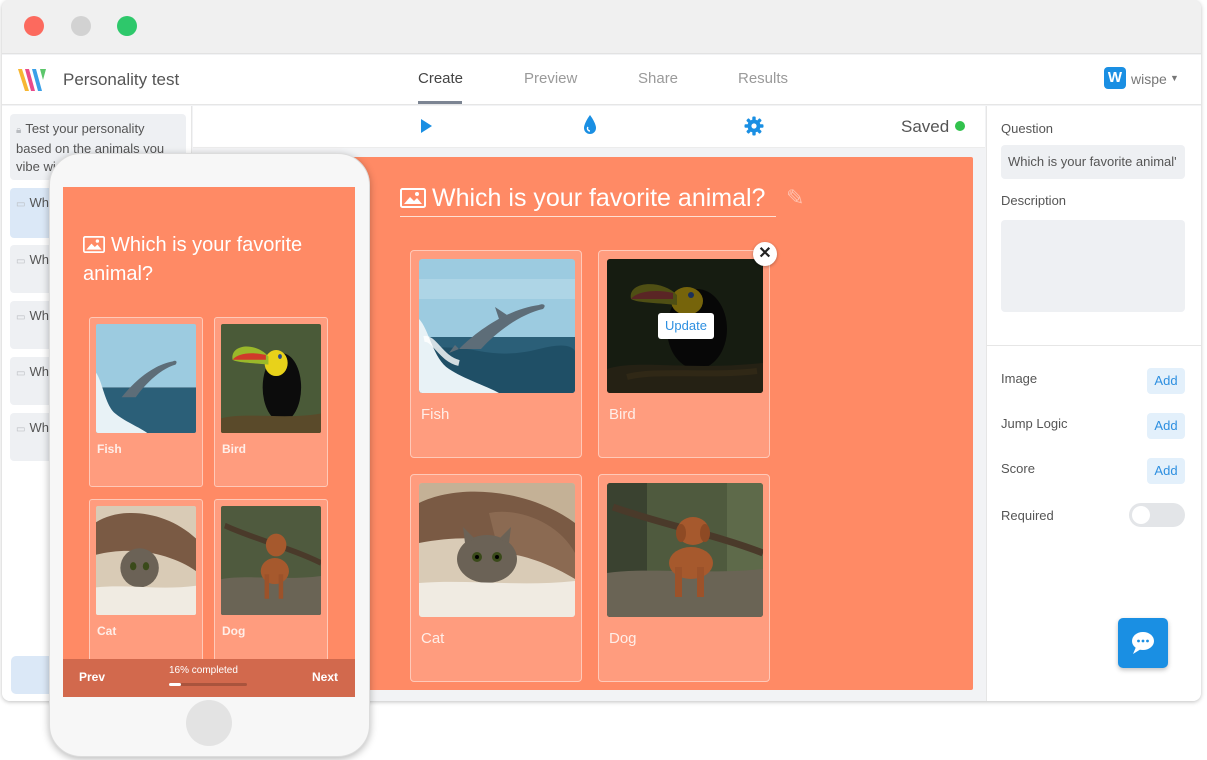 This screenshot has width=1207, height=760. Describe the element at coordinates (754, 126) in the screenshot. I see `gear-icon` at that location.